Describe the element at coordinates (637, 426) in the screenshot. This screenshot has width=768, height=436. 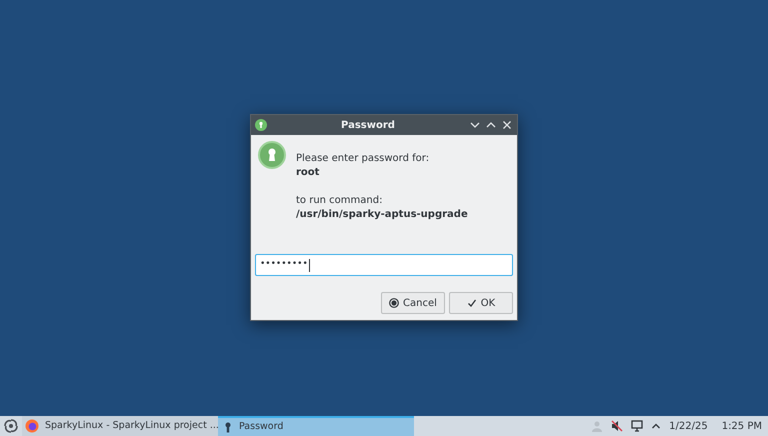
I see `monitor-icon` at that location.